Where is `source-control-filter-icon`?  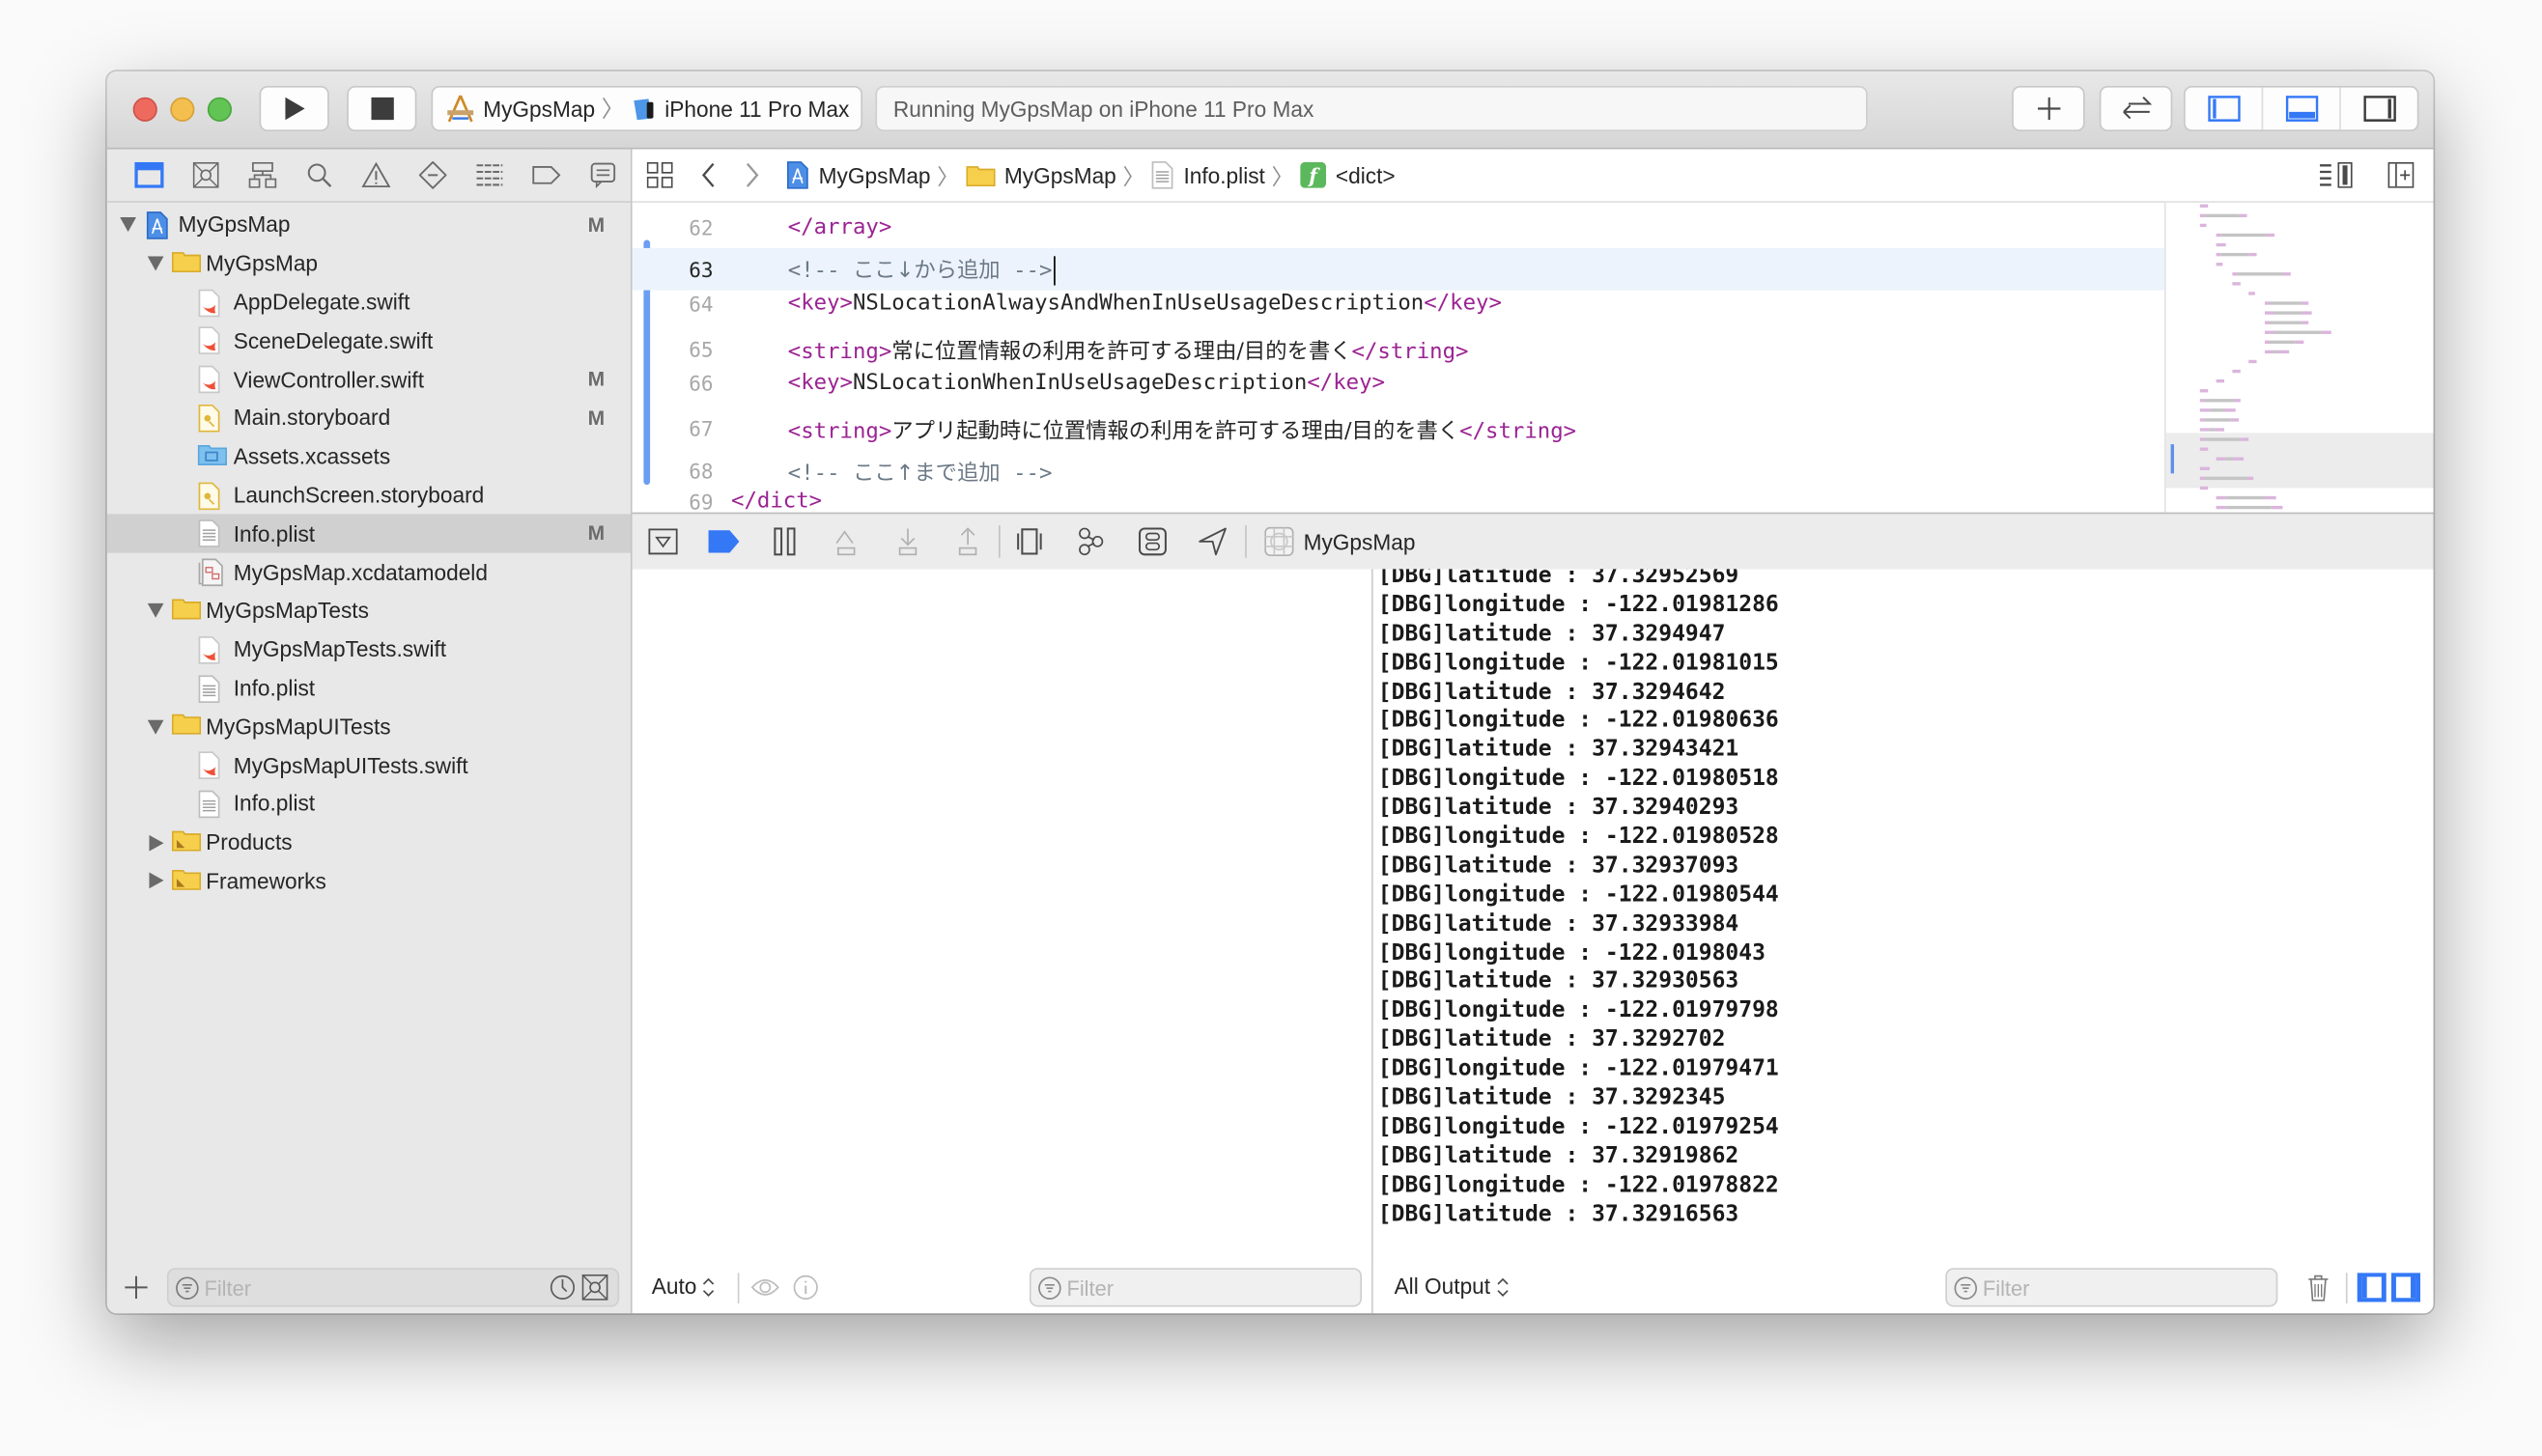 source-control-filter-icon is located at coordinates (594, 1287).